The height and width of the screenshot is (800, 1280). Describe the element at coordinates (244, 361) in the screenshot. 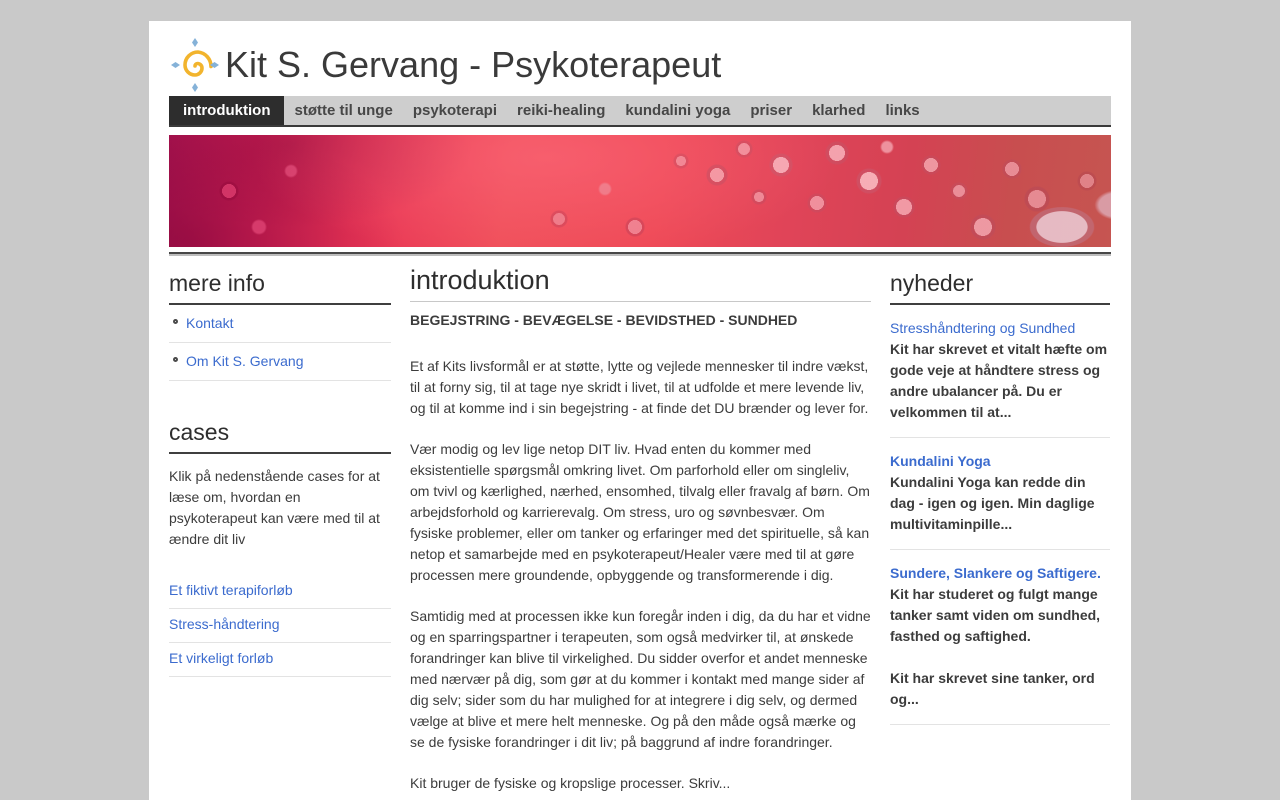

I see `link-om-kit-s-gervang: Om Kit S. Gervang` at that location.